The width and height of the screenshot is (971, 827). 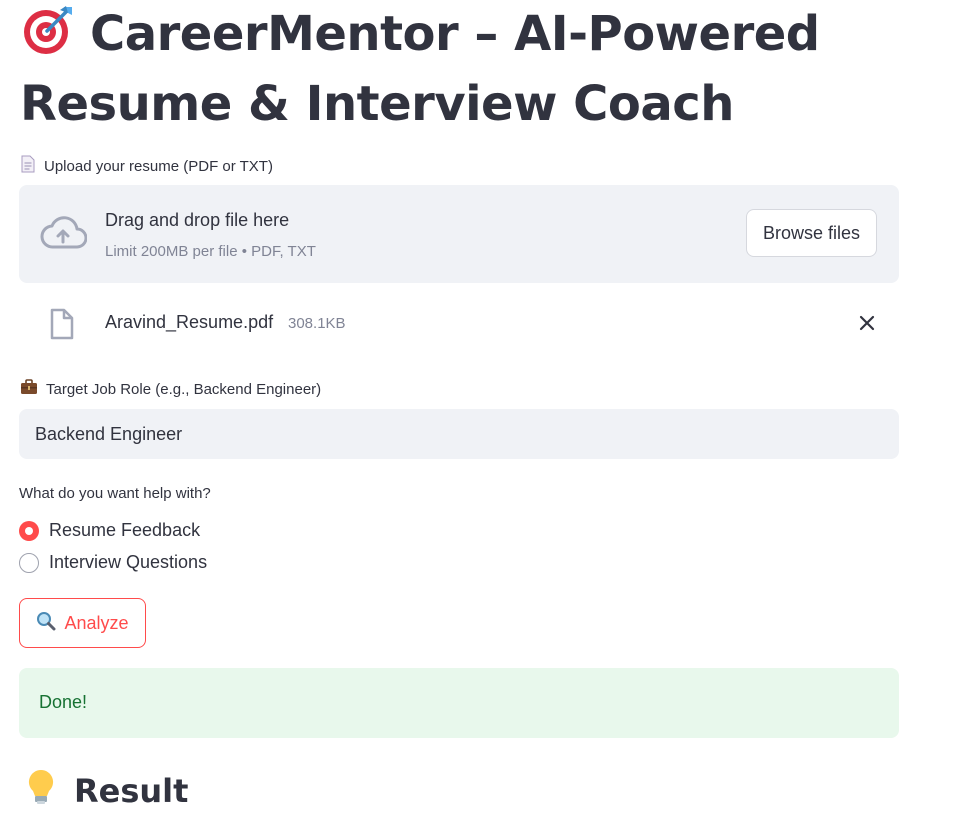 What do you see at coordinates (125, 530) in the screenshot?
I see `radio-option-label: Resume Feedback` at bounding box center [125, 530].